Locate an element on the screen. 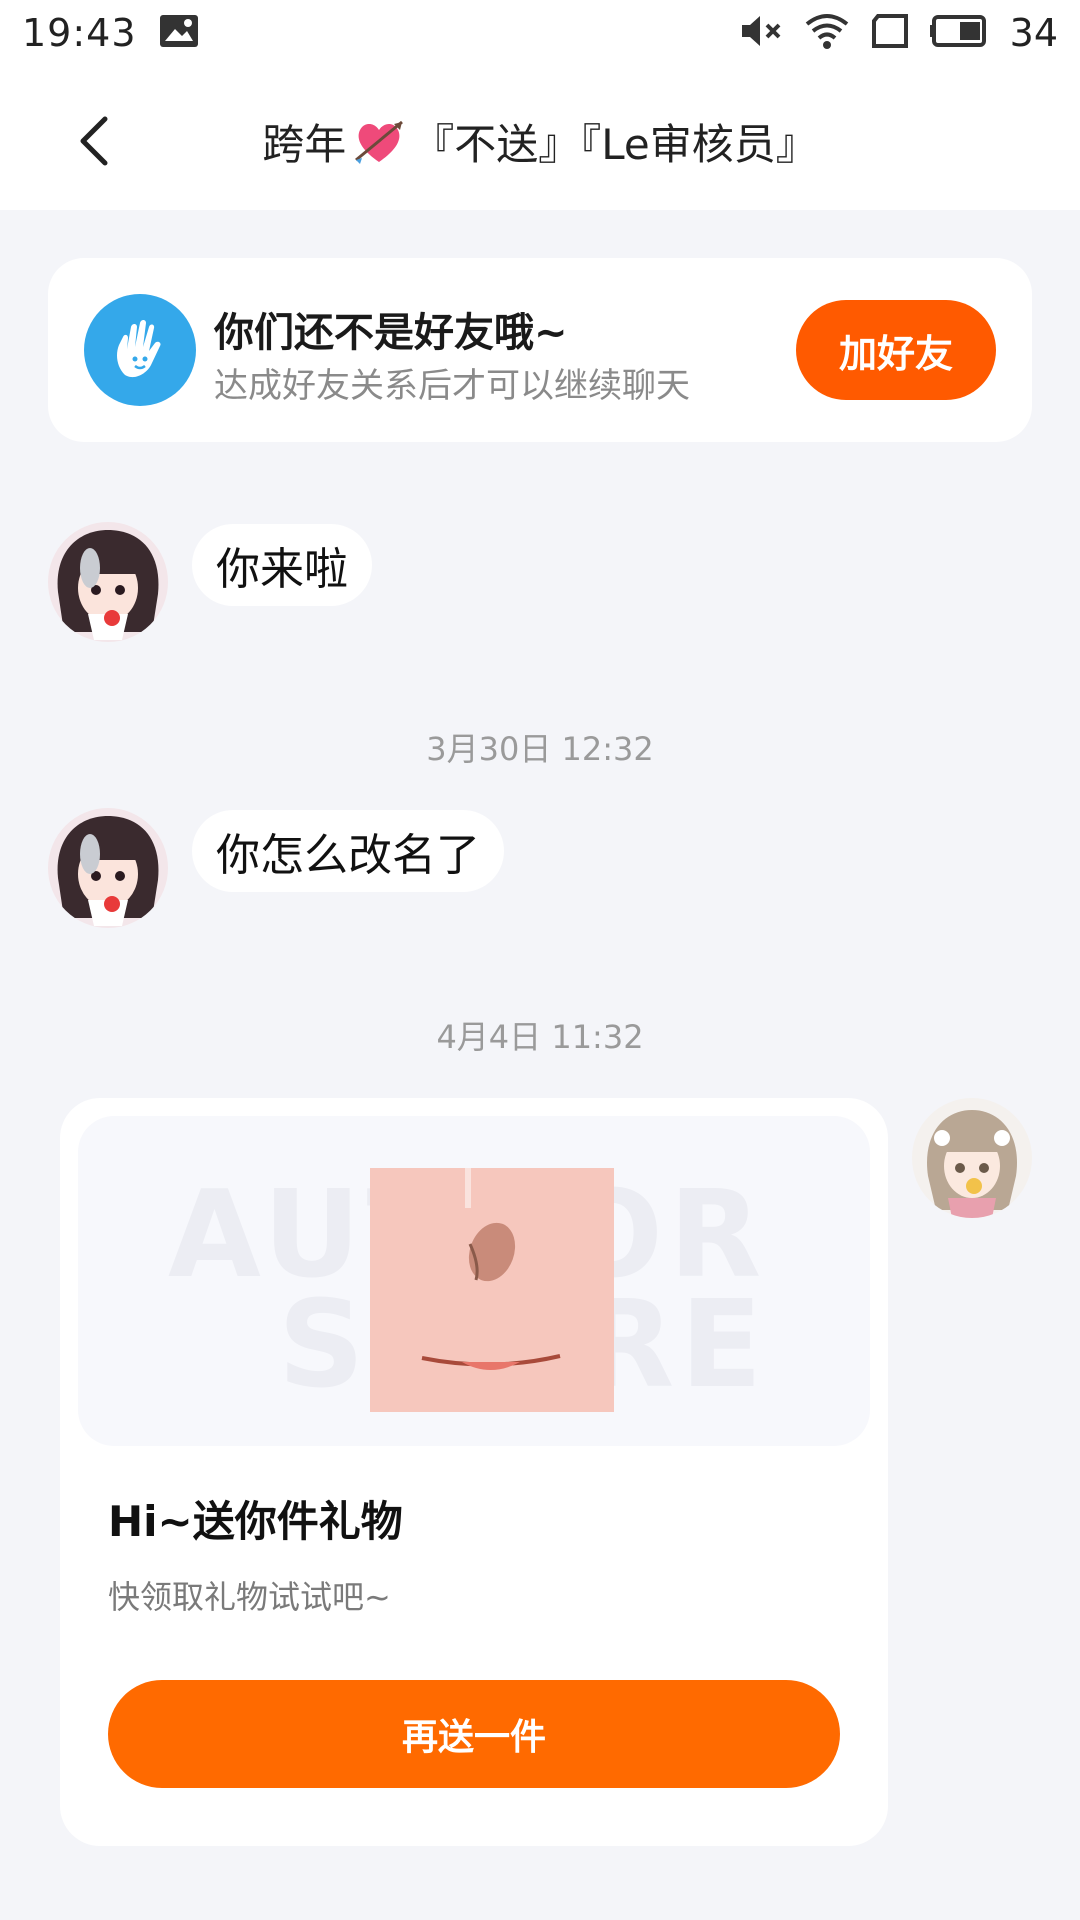 Image resolution: width=1080 pixels, height=1920 pixels. status-time: 19:43 is located at coordinates (79, 33).